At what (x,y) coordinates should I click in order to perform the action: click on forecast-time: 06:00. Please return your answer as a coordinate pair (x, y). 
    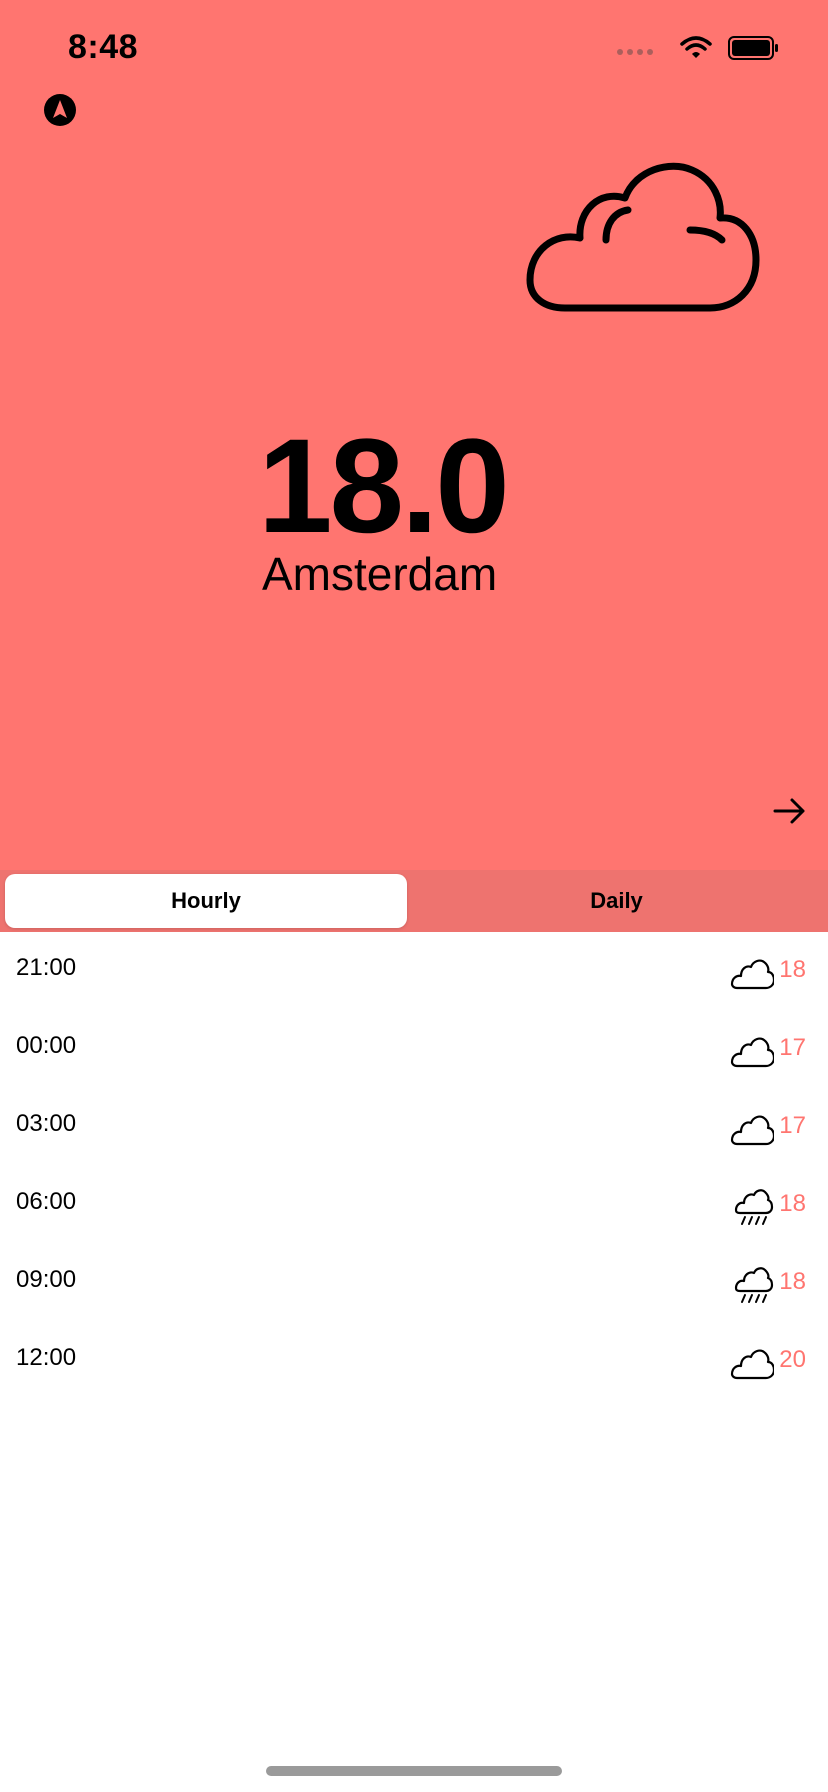
    Looking at the image, I should click on (46, 1201).